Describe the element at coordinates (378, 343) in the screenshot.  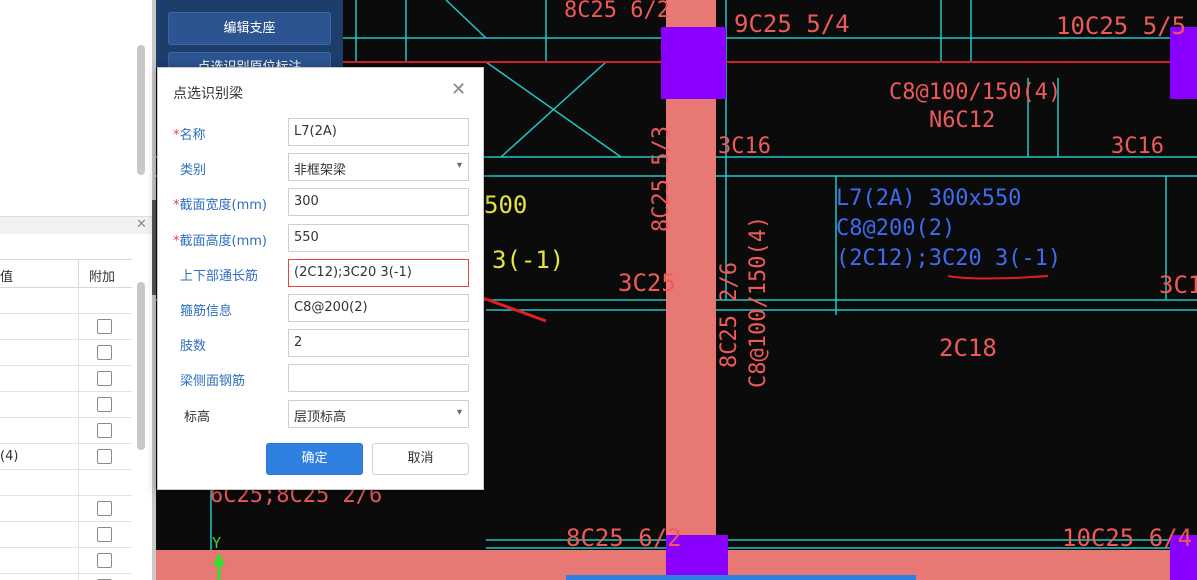
I see `legs-field: 2` at that location.